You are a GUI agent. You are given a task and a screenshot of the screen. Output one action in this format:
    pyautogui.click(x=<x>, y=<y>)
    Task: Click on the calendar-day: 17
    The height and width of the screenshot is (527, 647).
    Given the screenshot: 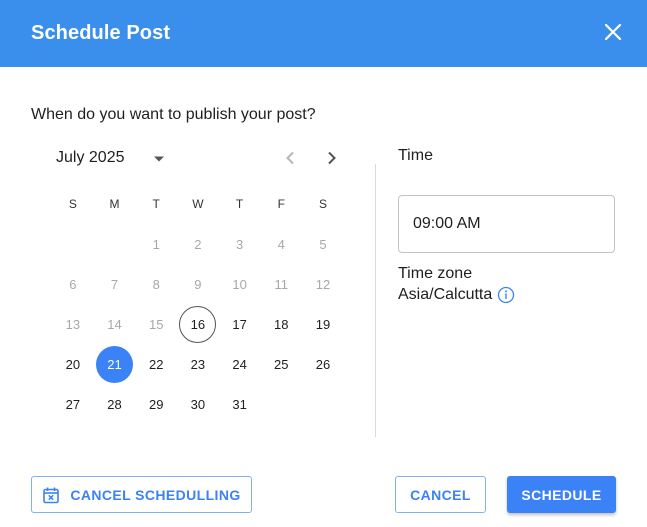 What is the action you would take?
    pyautogui.click(x=239, y=324)
    